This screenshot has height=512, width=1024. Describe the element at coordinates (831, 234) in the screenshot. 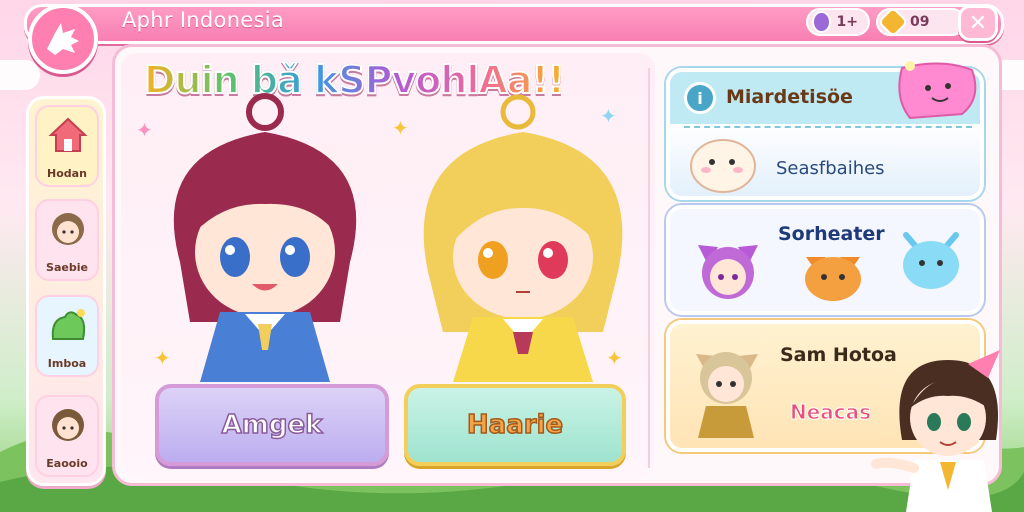

I see `card-title: Sorheater` at that location.